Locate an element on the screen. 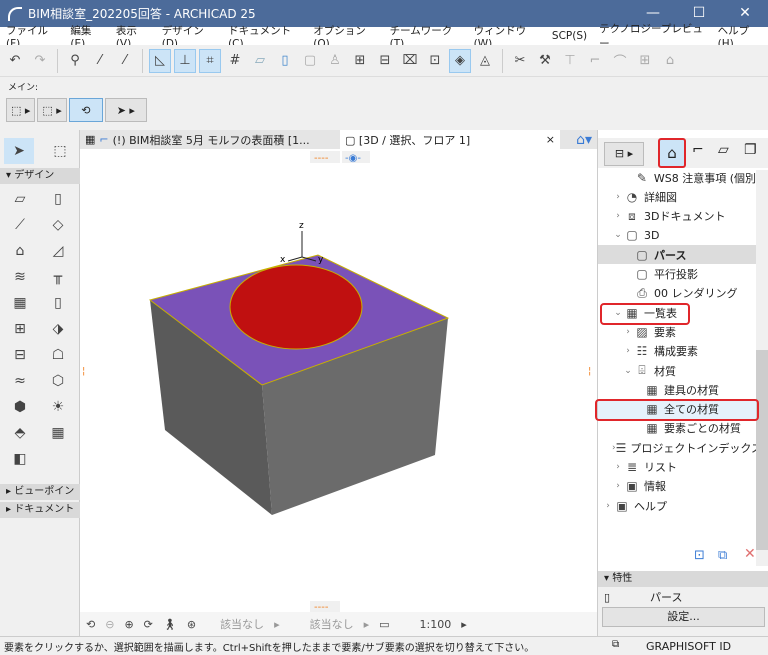 The height and width of the screenshot is (655, 768). beam-tool-icon: ⟋ is located at coordinates (20, 225).